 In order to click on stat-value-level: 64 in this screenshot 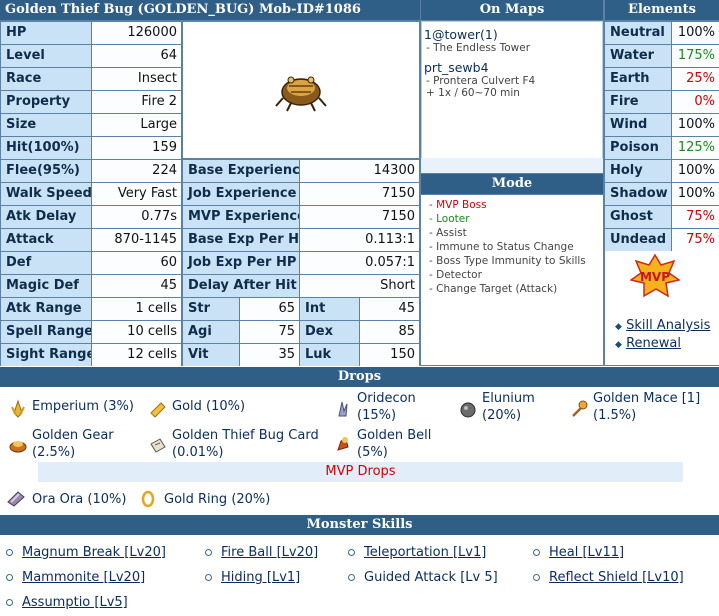, I will do `click(136, 56)`.